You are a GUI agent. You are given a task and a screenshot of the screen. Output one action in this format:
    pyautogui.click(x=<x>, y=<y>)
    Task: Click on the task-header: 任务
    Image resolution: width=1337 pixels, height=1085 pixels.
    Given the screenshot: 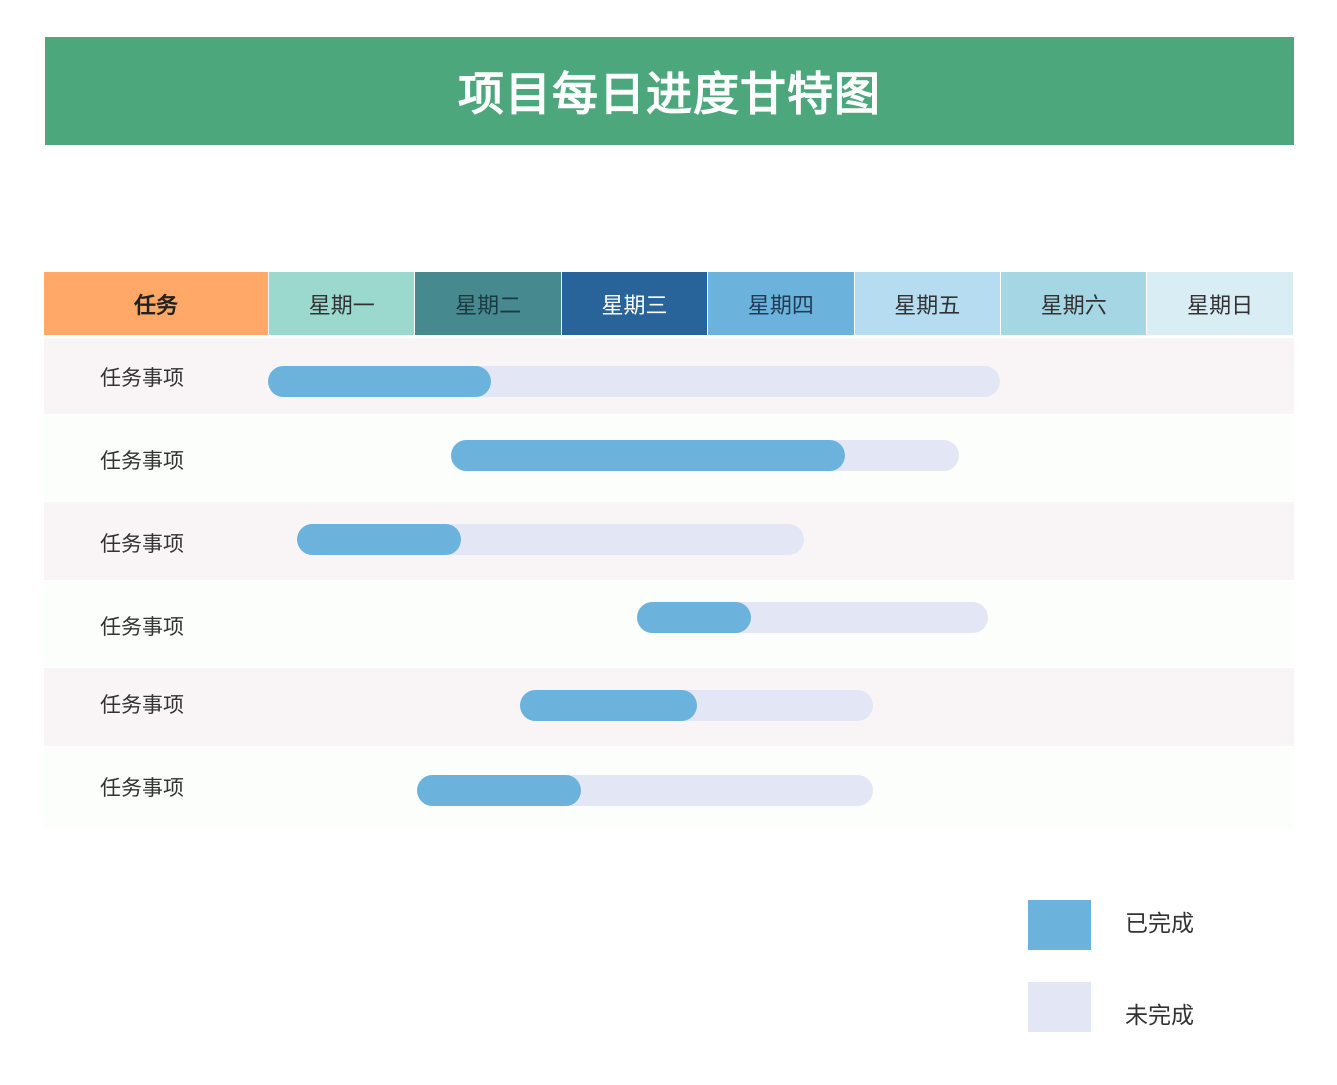 What is the action you would take?
    pyautogui.click(x=156, y=303)
    